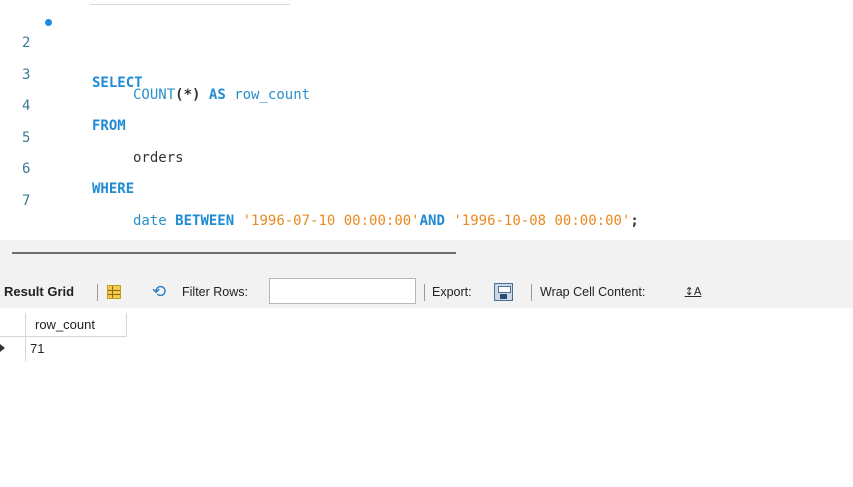 The image size is (853, 487). I want to click on code-text: WHERE, so click(113, 189).